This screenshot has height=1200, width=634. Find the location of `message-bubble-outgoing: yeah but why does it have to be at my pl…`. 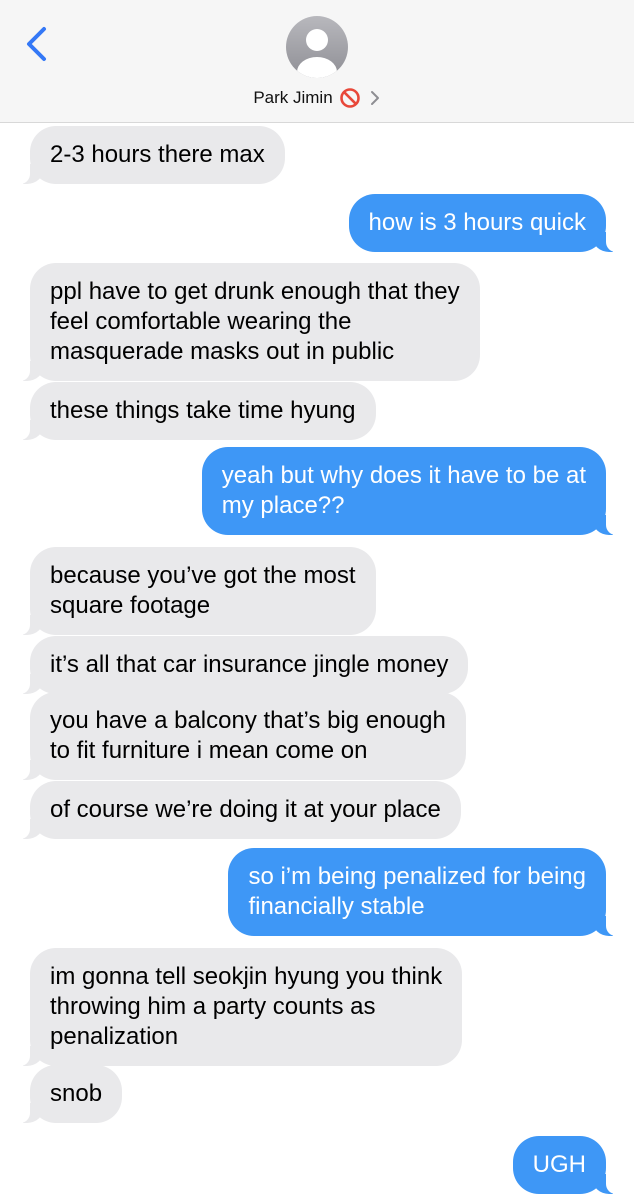

message-bubble-outgoing: yeah but why does it have to be at my pl… is located at coordinates (409, 491).